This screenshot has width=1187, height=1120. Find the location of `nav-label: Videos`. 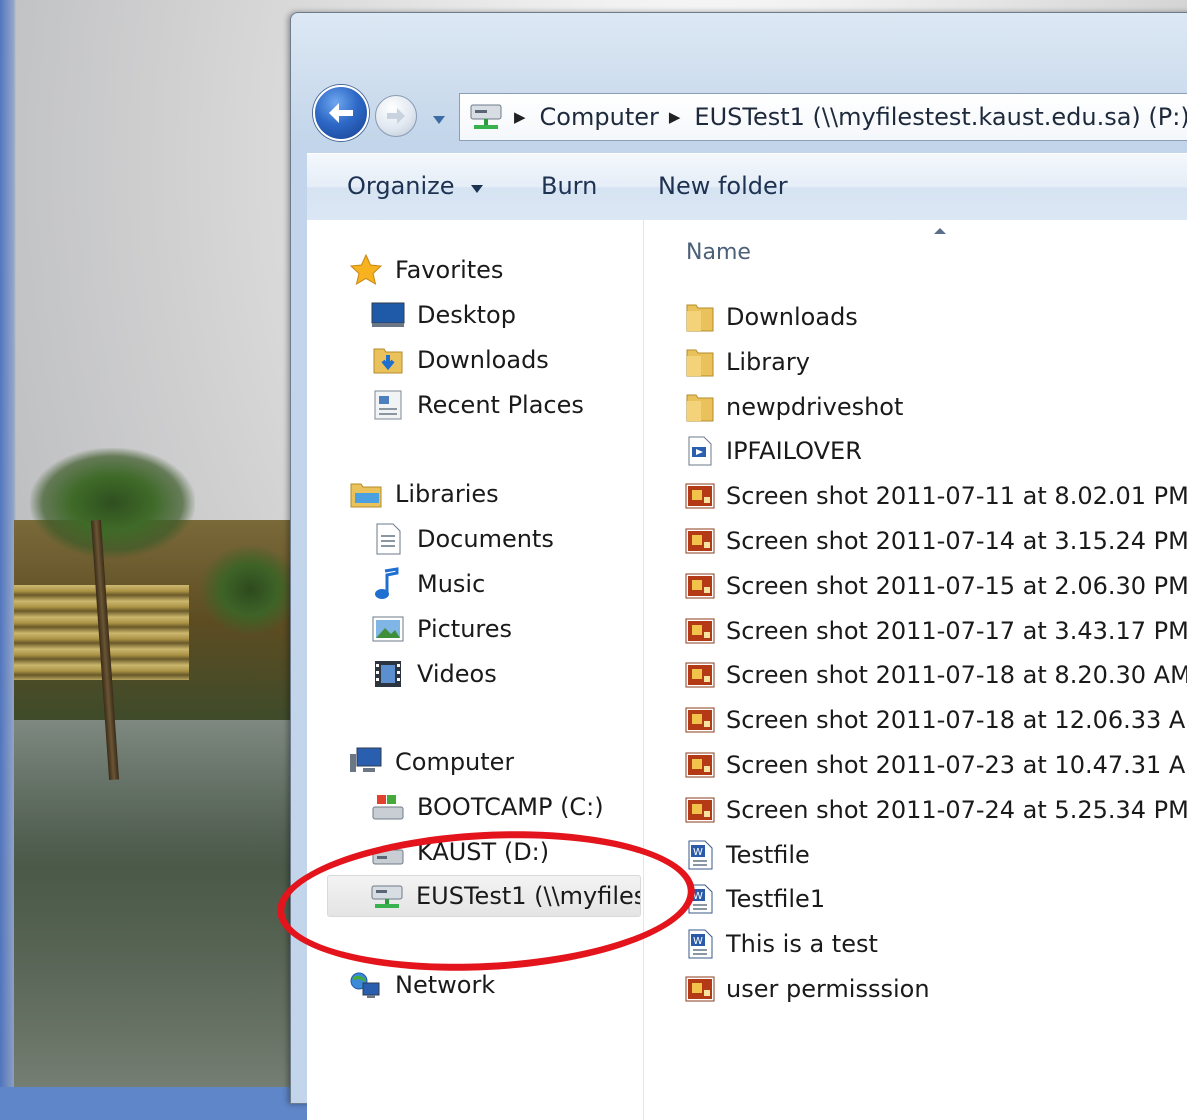

nav-label: Videos is located at coordinates (457, 674).